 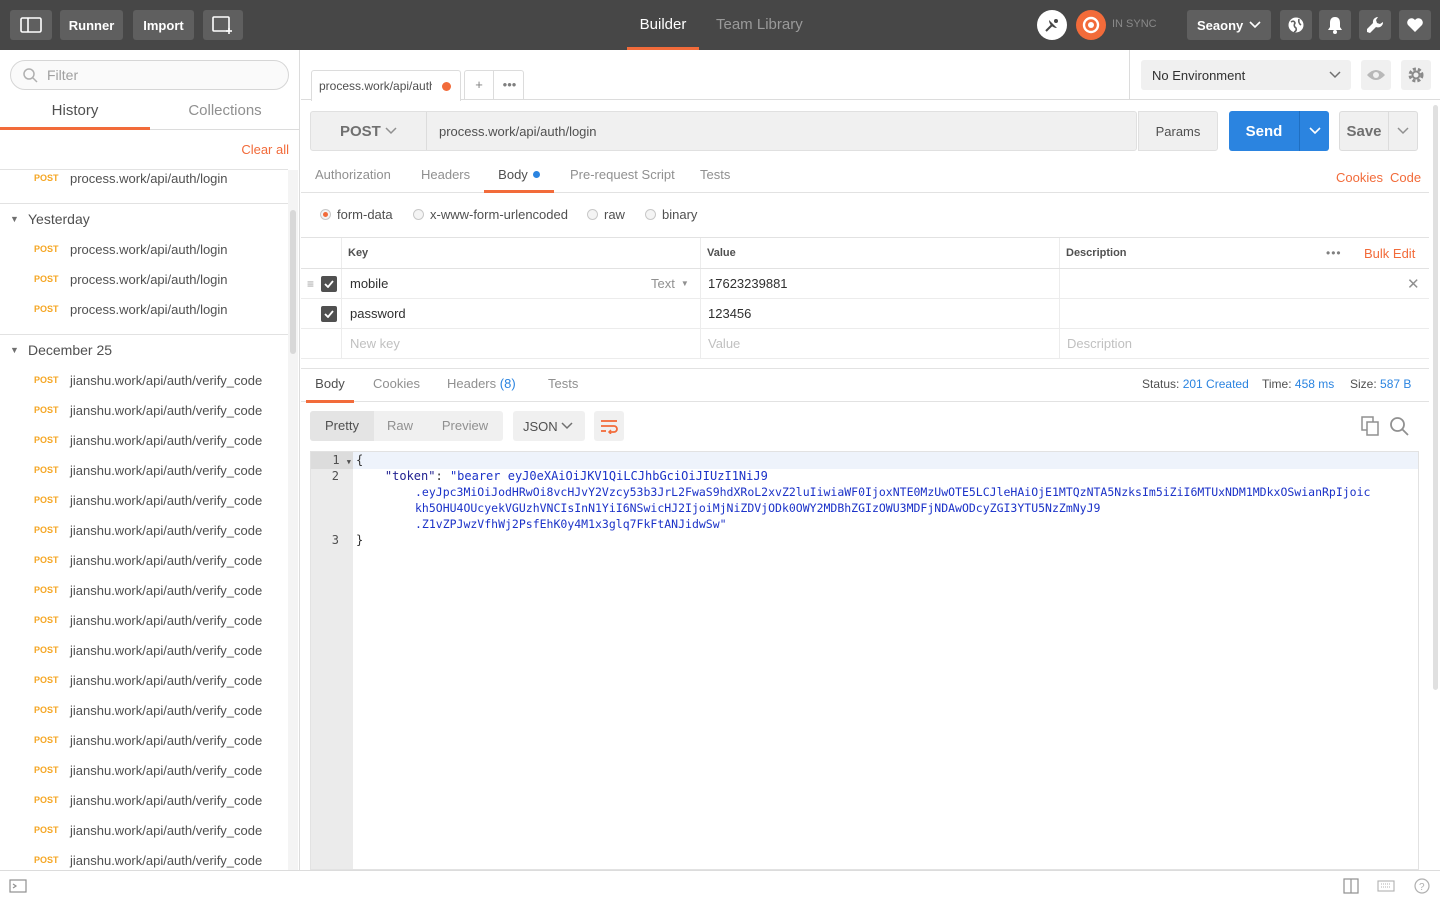 I want to click on user-menu: Seaony, so click(x=1229, y=25).